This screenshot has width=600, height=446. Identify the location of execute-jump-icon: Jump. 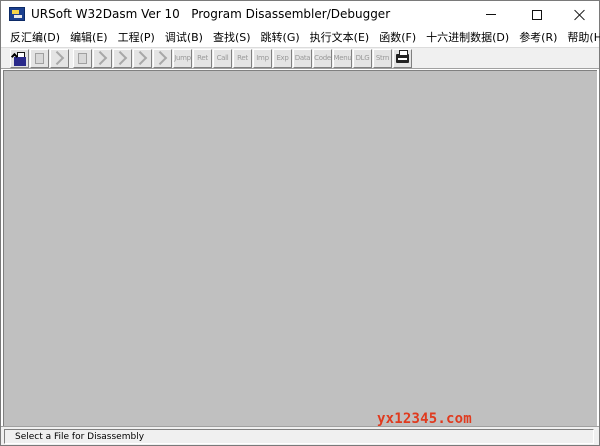
(182, 57).